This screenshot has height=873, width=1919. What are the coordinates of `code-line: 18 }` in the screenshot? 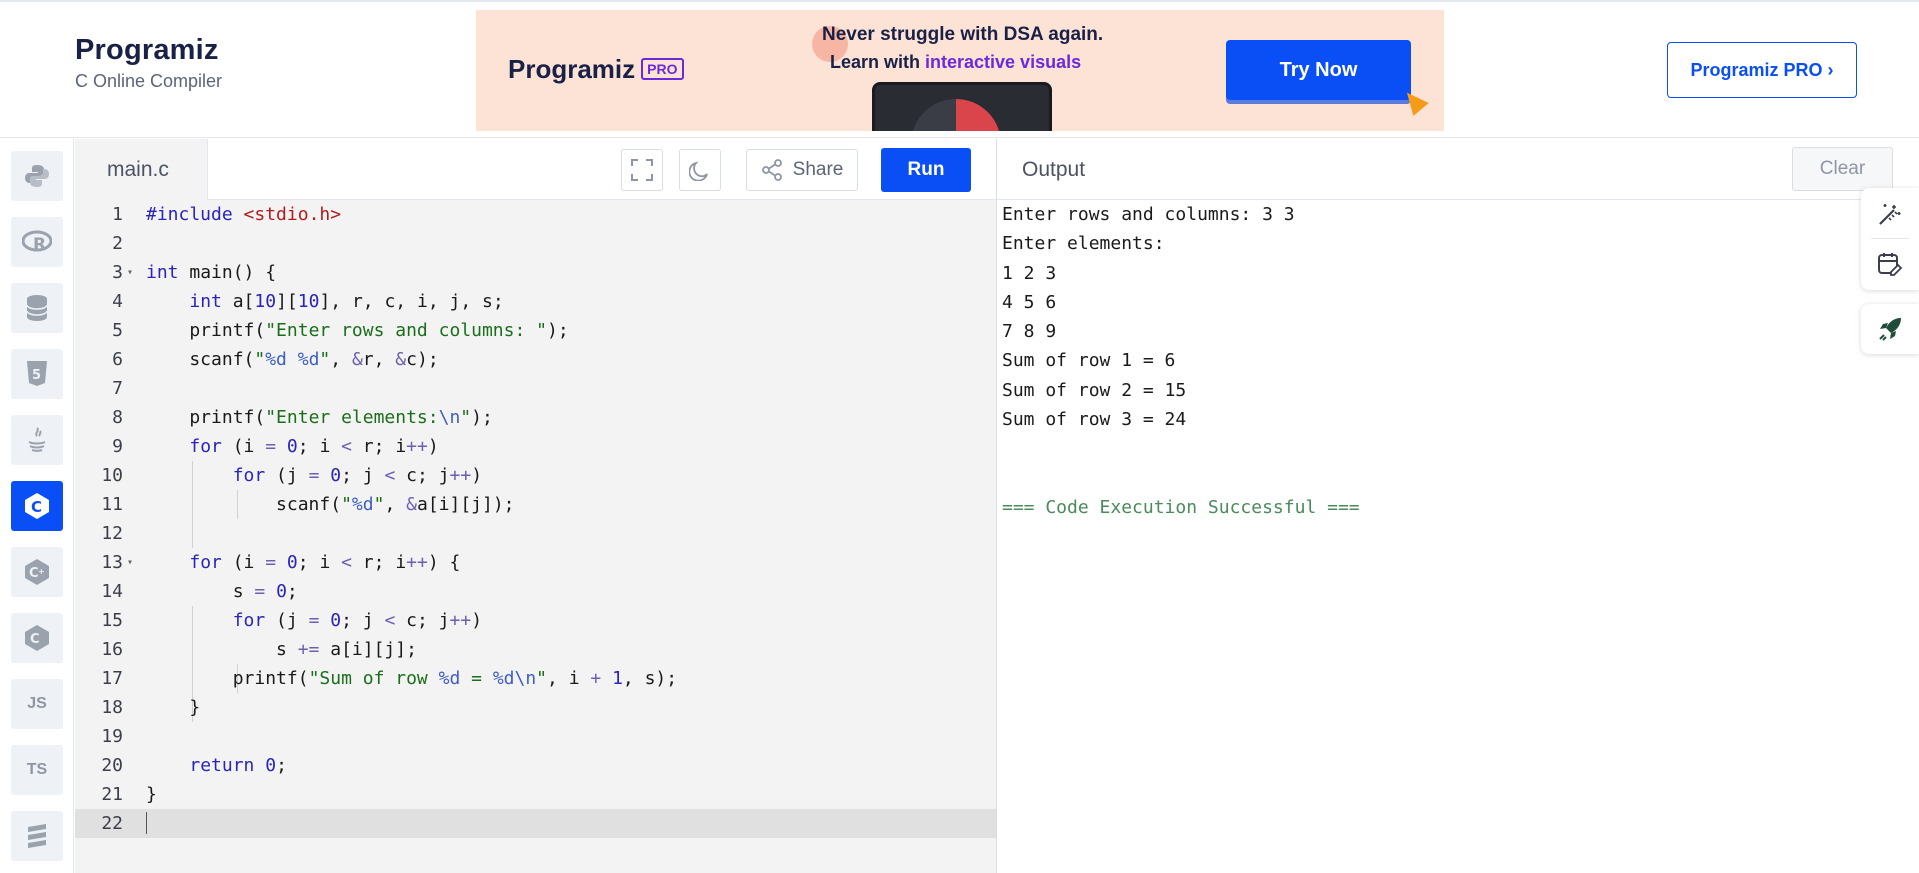 It's located at (151, 707).